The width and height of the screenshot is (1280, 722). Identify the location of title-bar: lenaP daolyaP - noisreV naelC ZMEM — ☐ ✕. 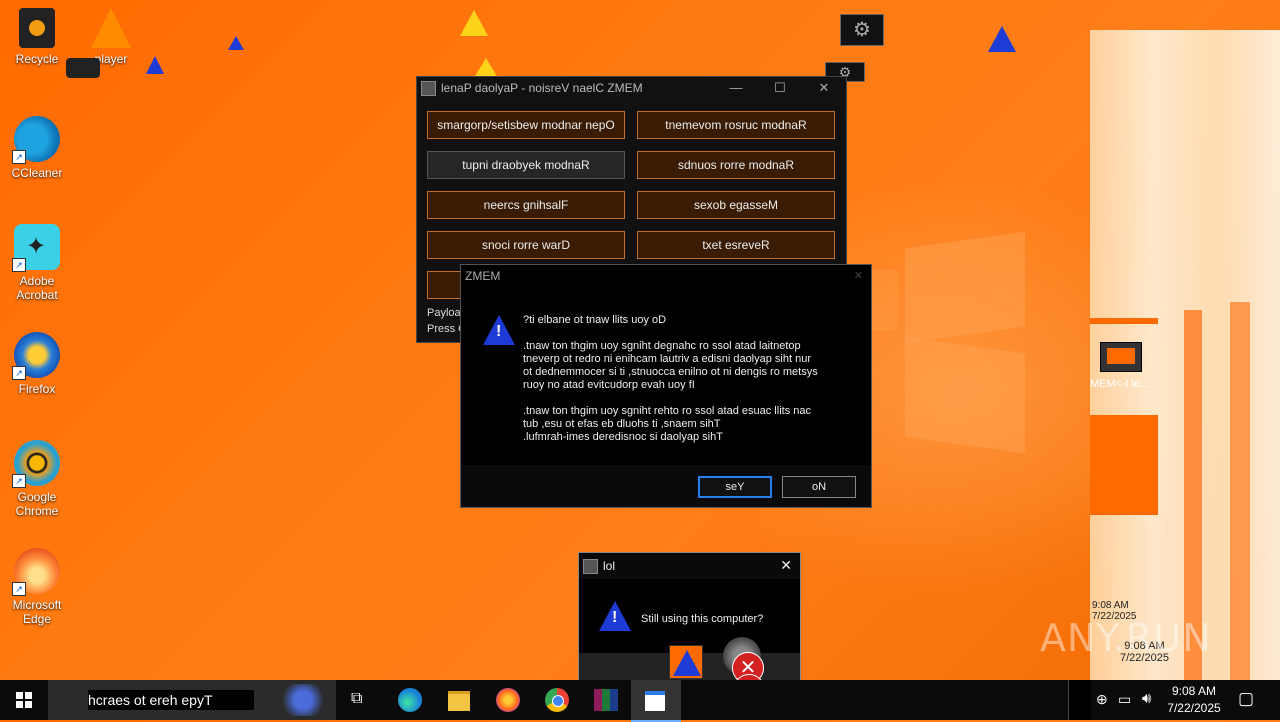
(631, 88).